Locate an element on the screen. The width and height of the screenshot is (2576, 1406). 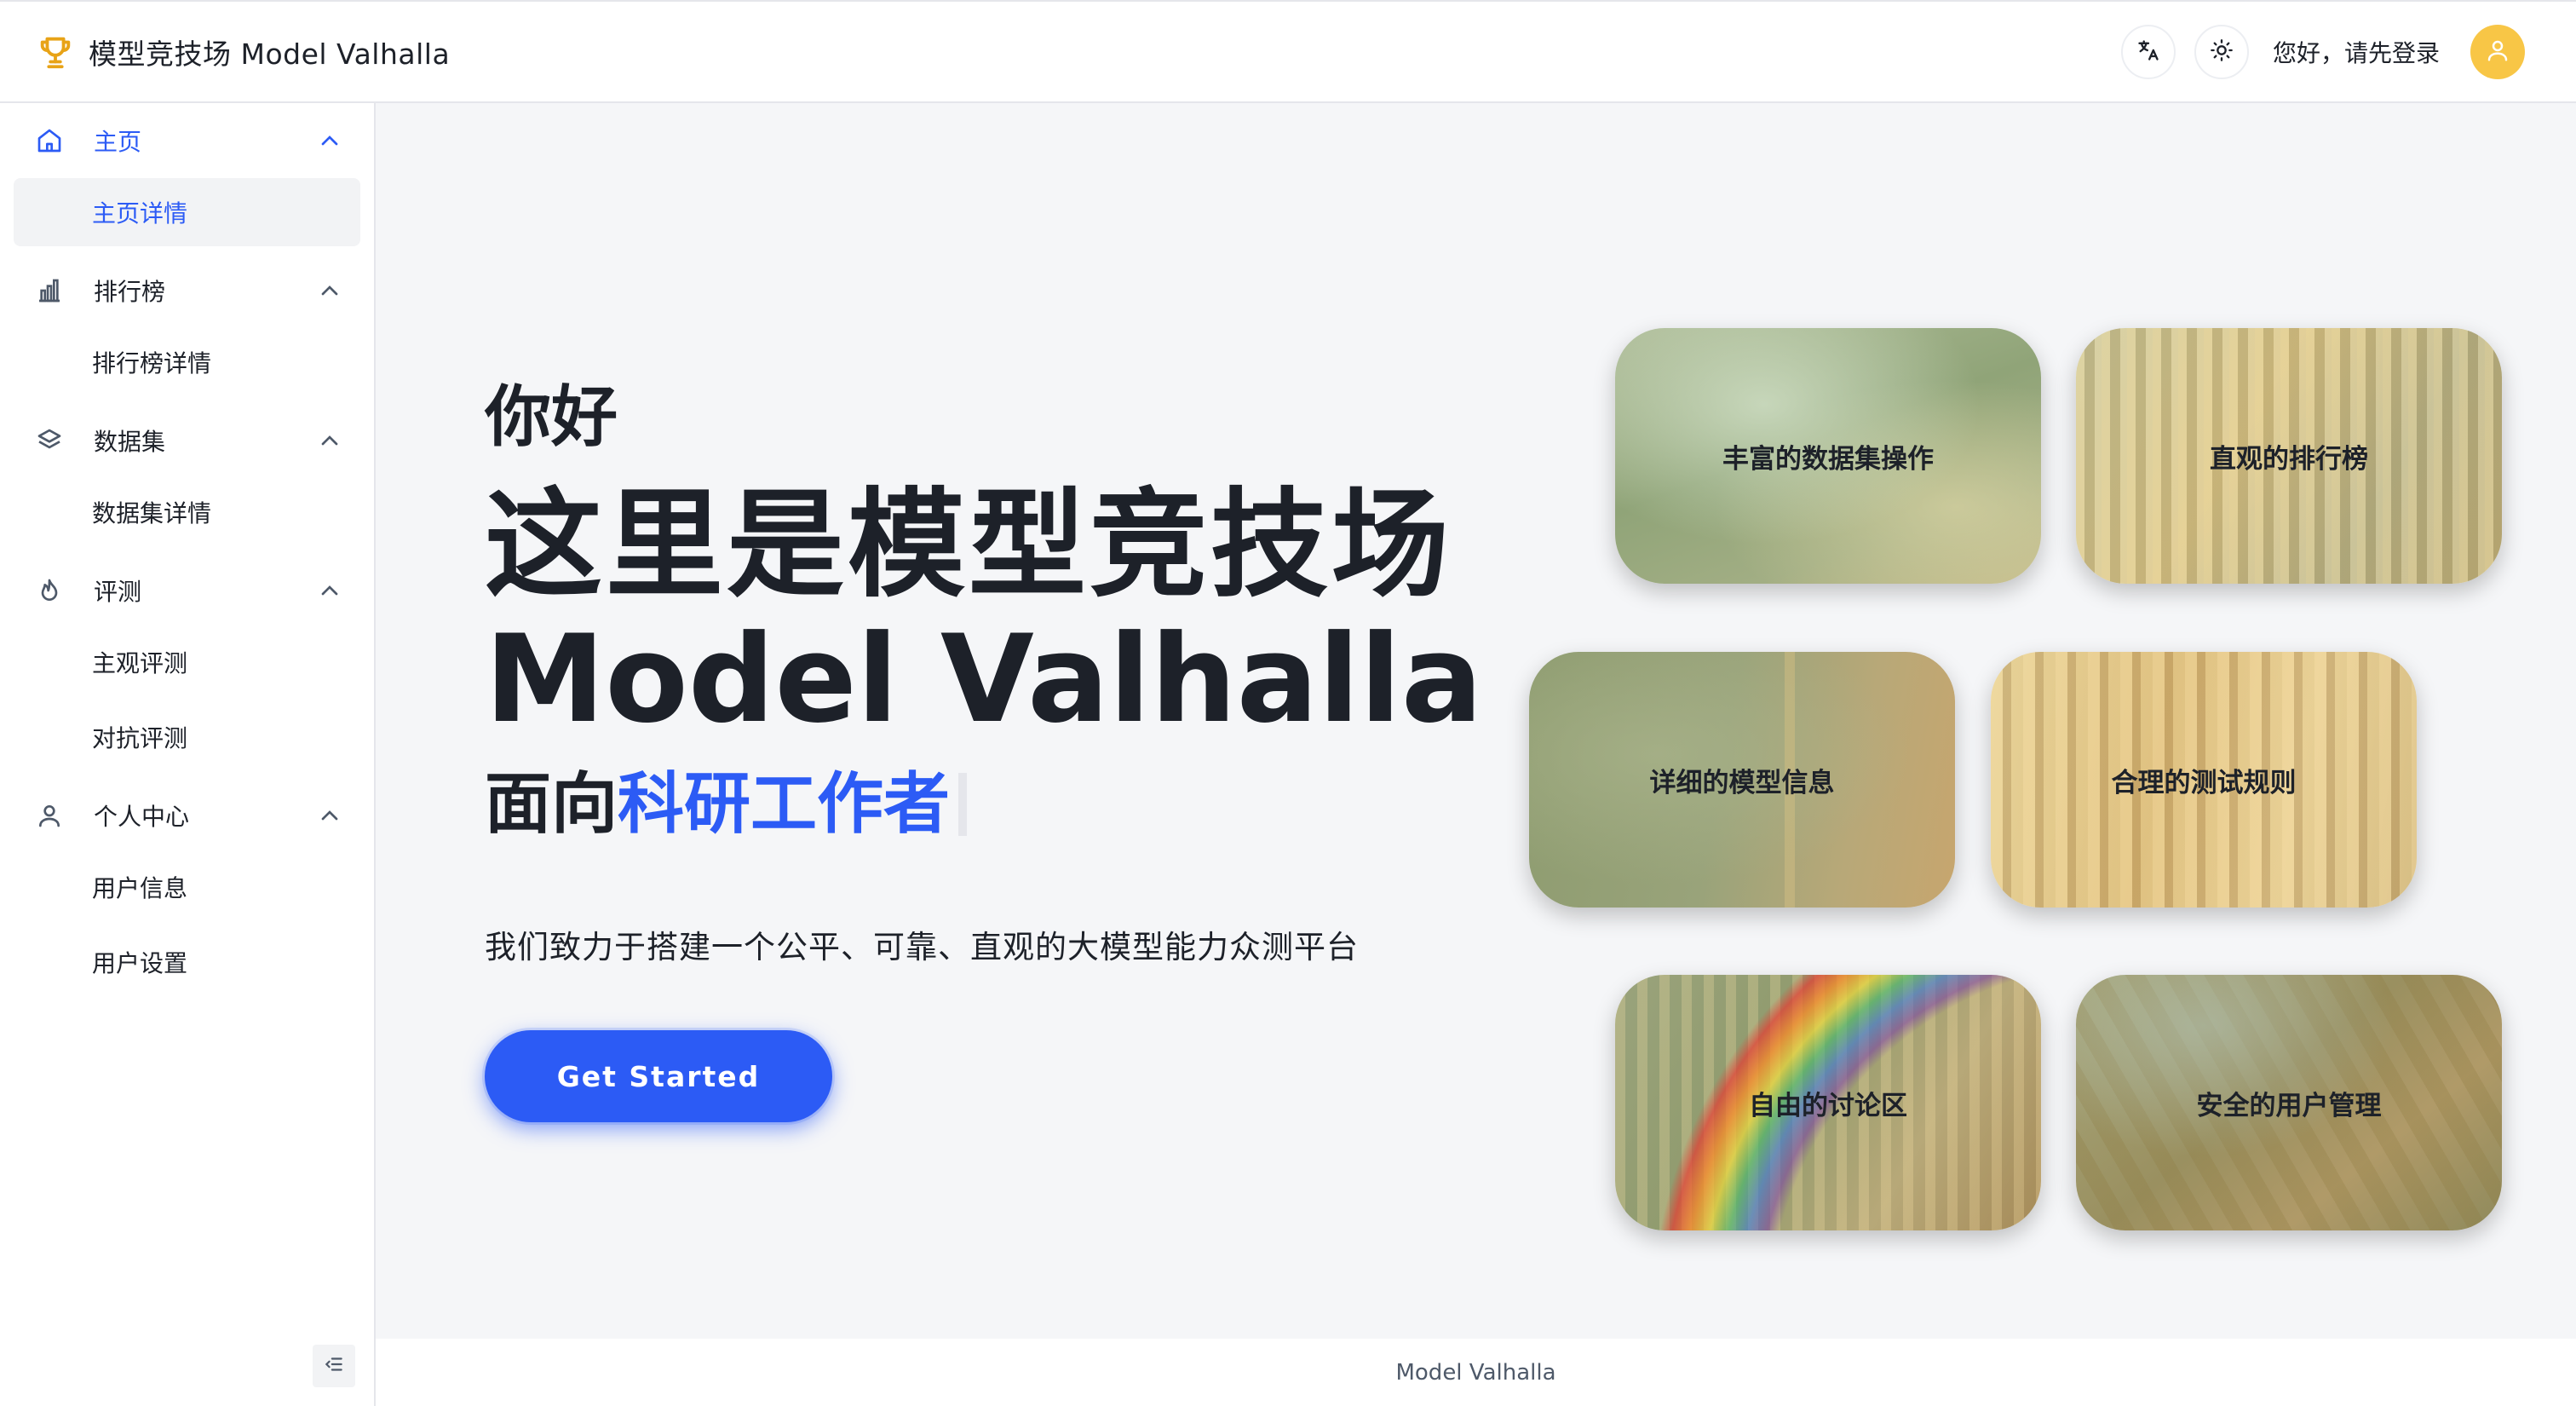
hero-tagline: 我们致力于搭建一个公平、可靠、直观的大模型能力众测平台 is located at coordinates (922, 947).